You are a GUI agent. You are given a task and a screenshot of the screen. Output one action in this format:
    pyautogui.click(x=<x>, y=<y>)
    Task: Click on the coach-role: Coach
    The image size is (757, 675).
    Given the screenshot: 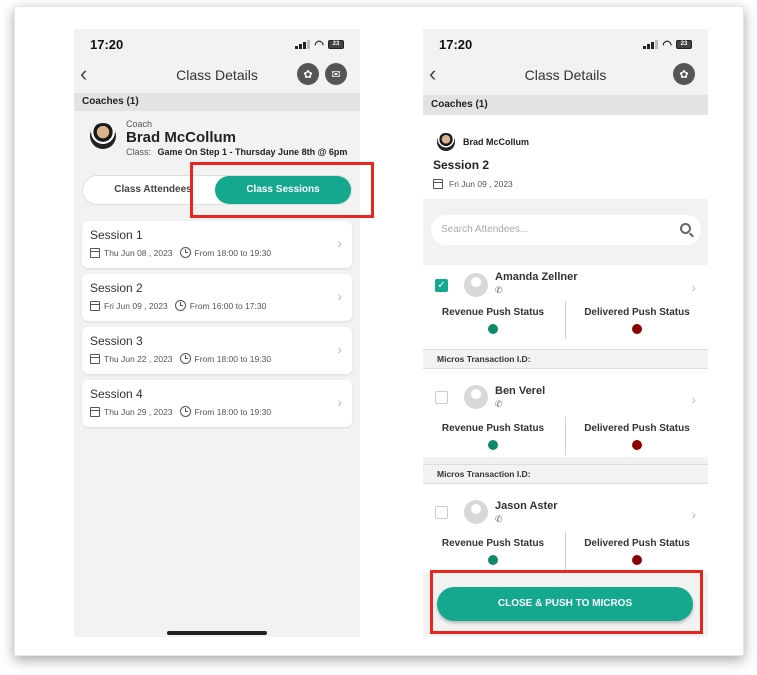 What is the action you would take?
    pyautogui.click(x=139, y=124)
    